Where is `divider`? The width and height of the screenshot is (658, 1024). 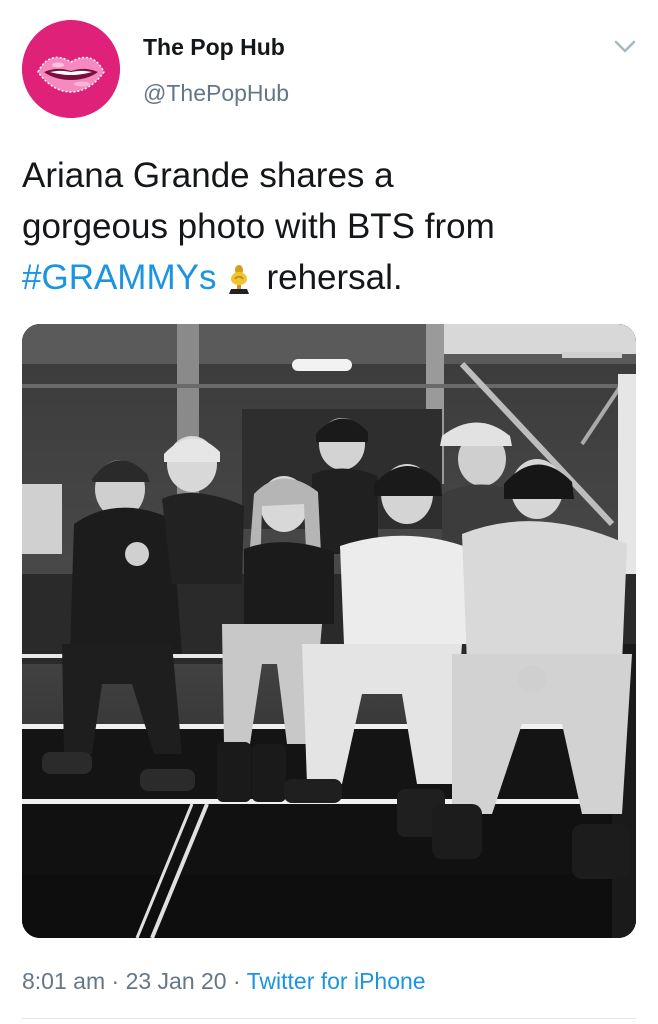 divider is located at coordinates (329, 1018).